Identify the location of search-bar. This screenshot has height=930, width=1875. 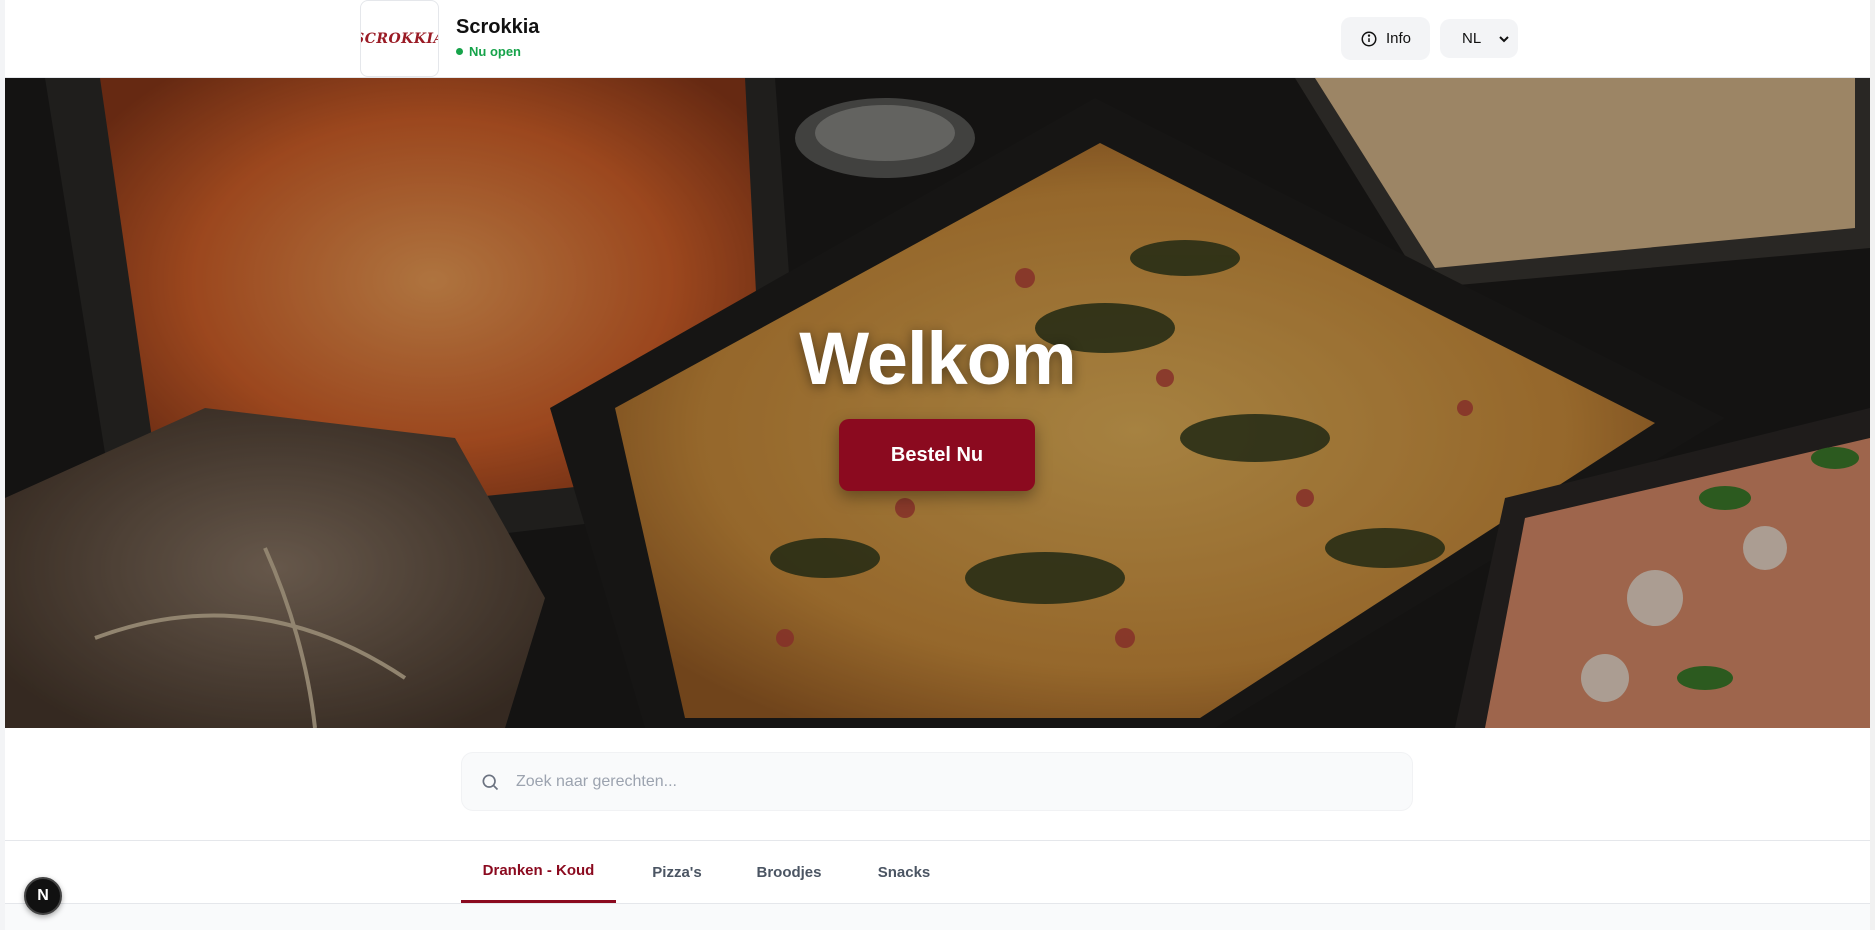
(937, 781).